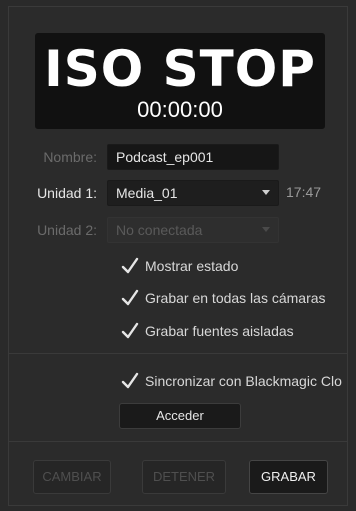  I want to click on unit2-selected-value: No conectada, so click(159, 230).